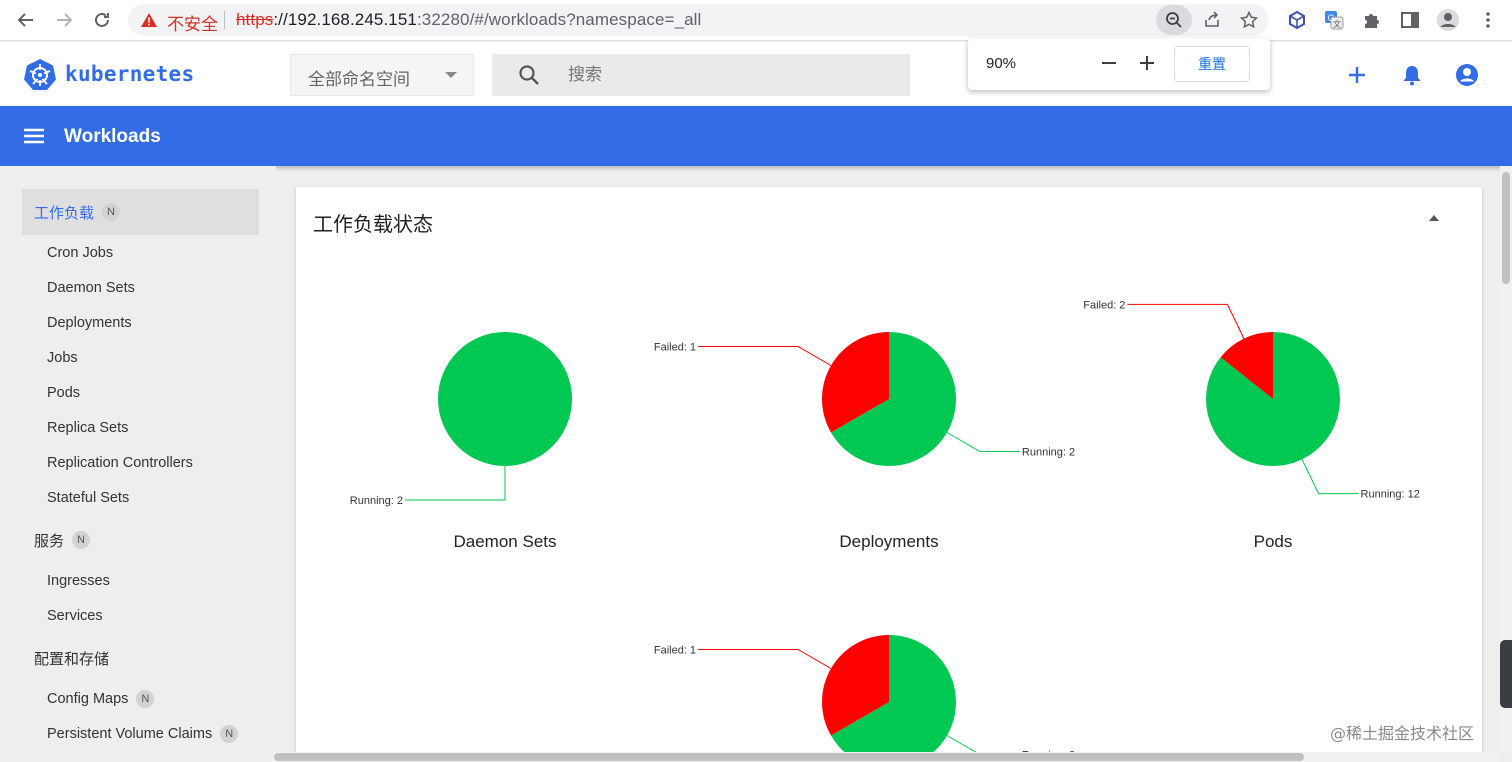 This screenshot has width=1512, height=762. What do you see at coordinates (120, 463) in the screenshot?
I see `sidebar-item-replication-controllers: Replication Controllers` at bounding box center [120, 463].